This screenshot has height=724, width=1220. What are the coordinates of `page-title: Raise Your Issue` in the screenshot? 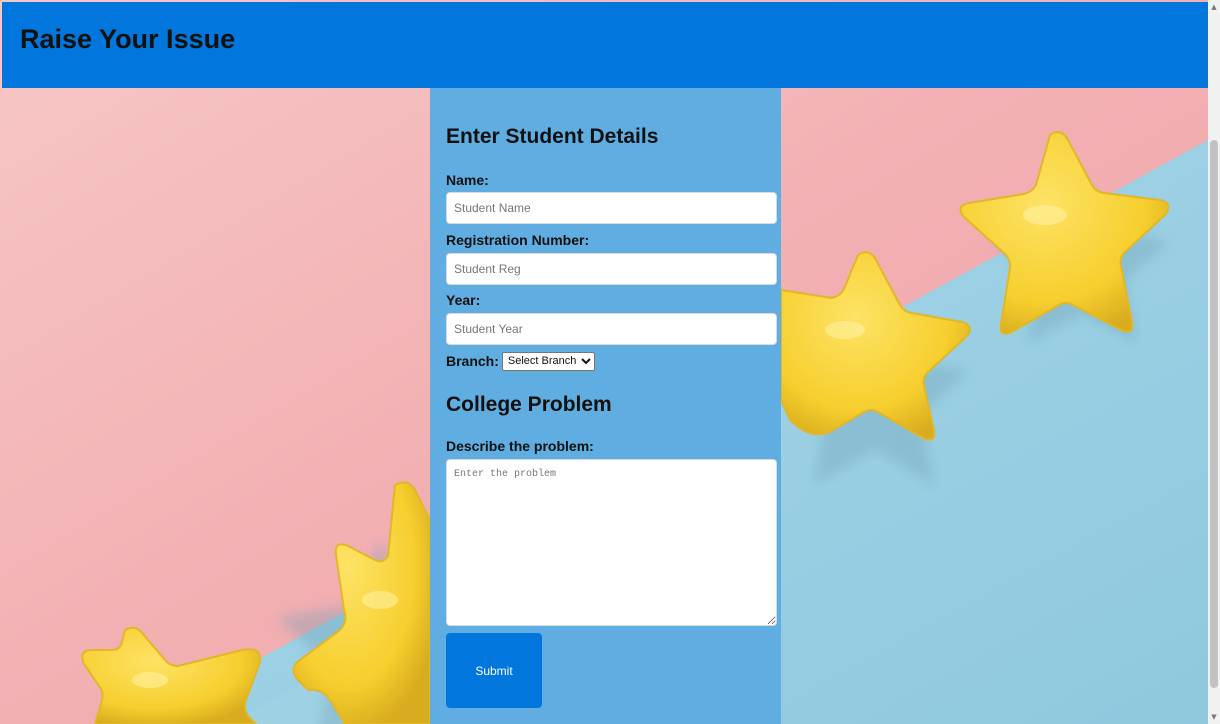 It's located at (128, 39).